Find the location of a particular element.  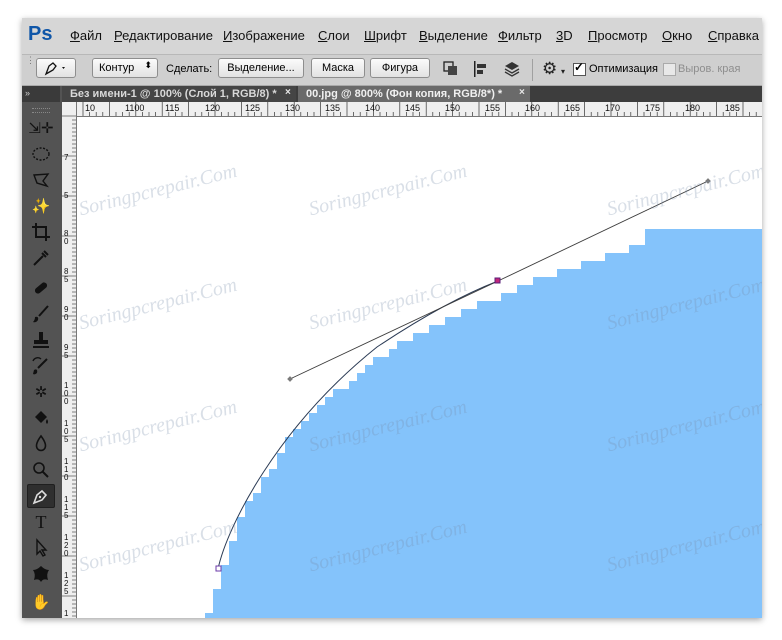

dodge-icon is located at coordinates (41, 470).